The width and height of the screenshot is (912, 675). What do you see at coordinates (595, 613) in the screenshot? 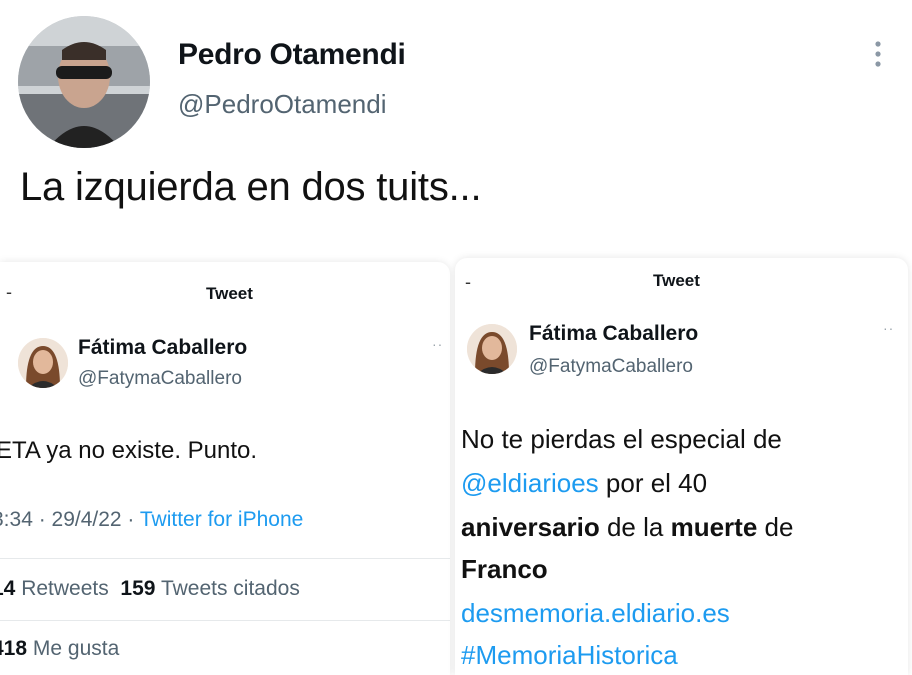
I see `url-link: desmemoria.eldiario.es` at bounding box center [595, 613].